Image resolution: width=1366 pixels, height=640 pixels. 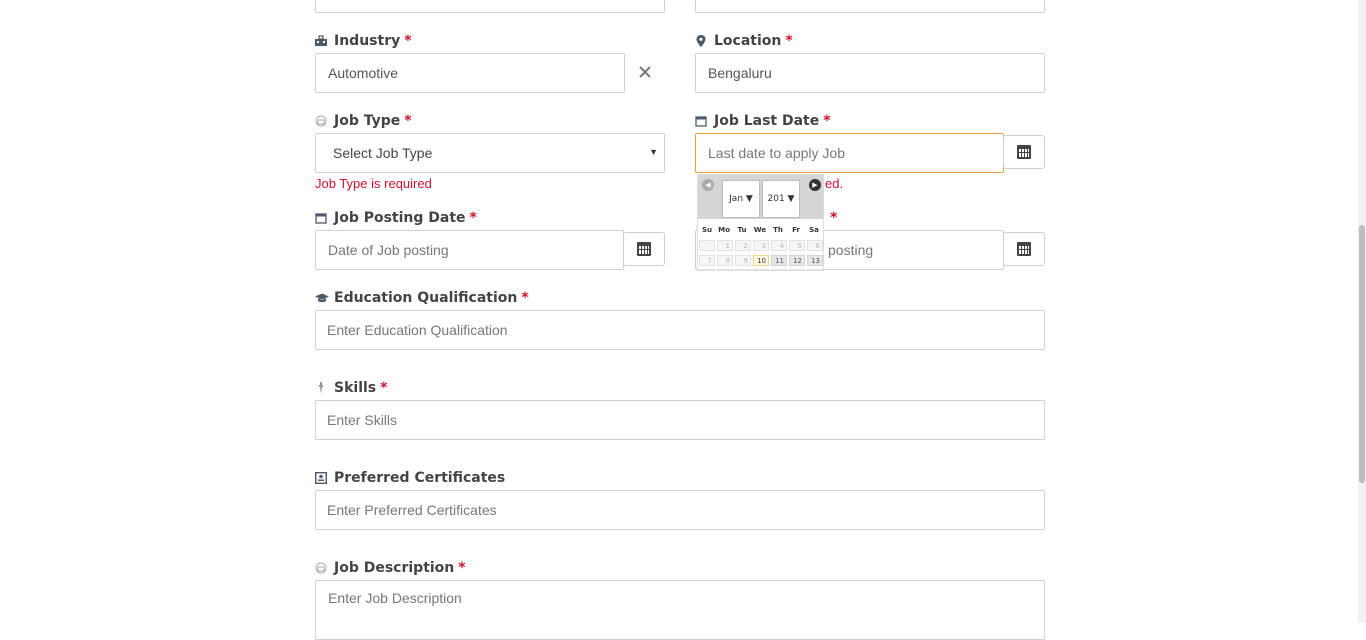 I want to click on job-type-select: Select Job Type ▼, so click(x=490, y=153).